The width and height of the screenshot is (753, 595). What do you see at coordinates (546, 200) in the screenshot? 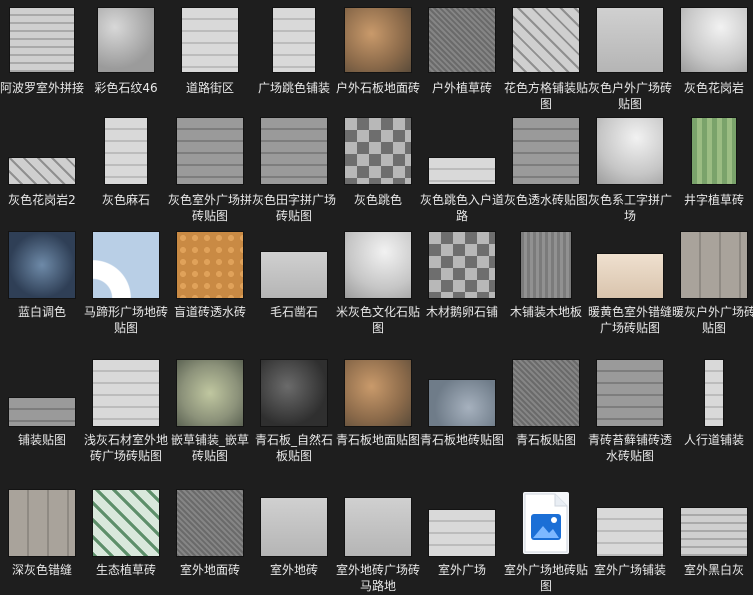
I see `file-label: 灰色透水砖贴图` at bounding box center [546, 200].